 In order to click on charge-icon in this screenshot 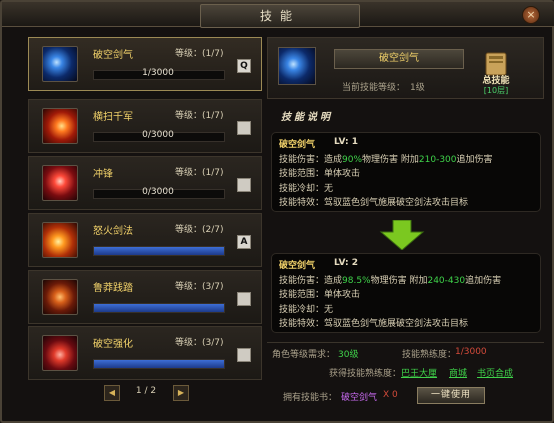, I will do `click(60, 183)`.